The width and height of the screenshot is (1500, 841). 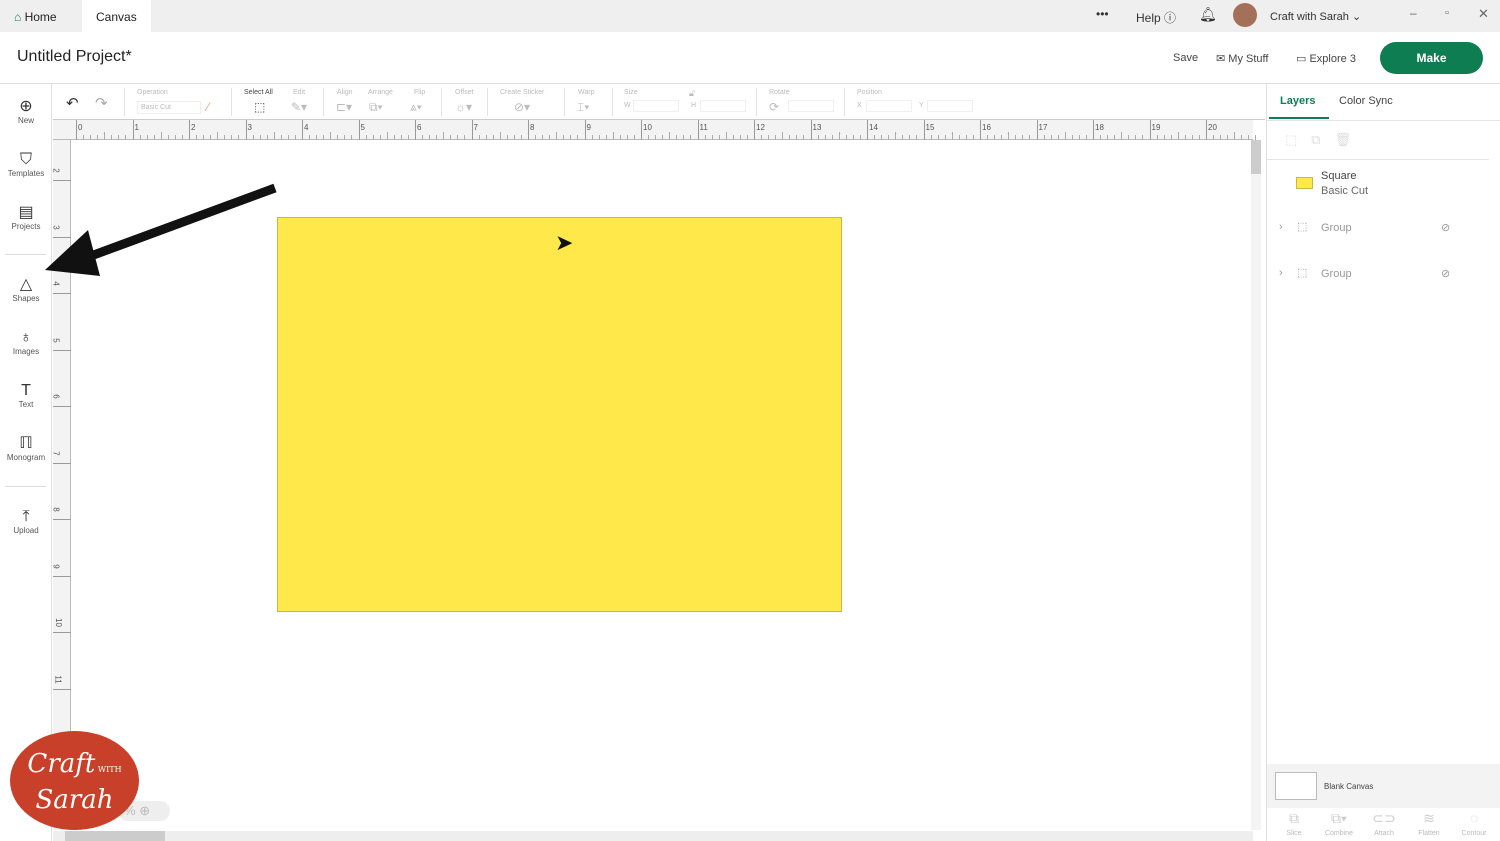 I want to click on contour-icon: ◌, so click(x=1474, y=818).